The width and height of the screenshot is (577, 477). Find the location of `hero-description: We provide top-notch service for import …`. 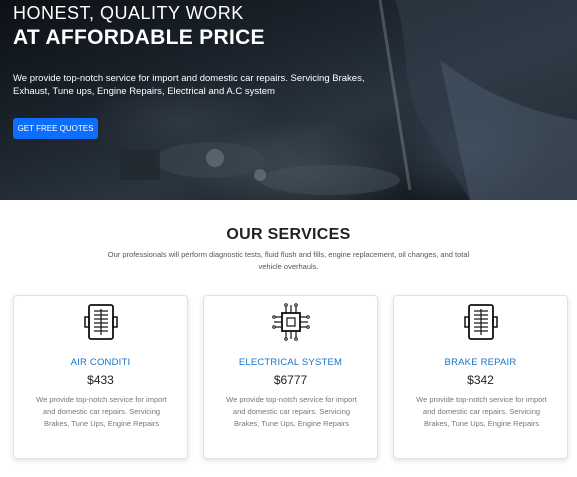

hero-description: We provide top-notch service for import … is located at coordinates (189, 85).